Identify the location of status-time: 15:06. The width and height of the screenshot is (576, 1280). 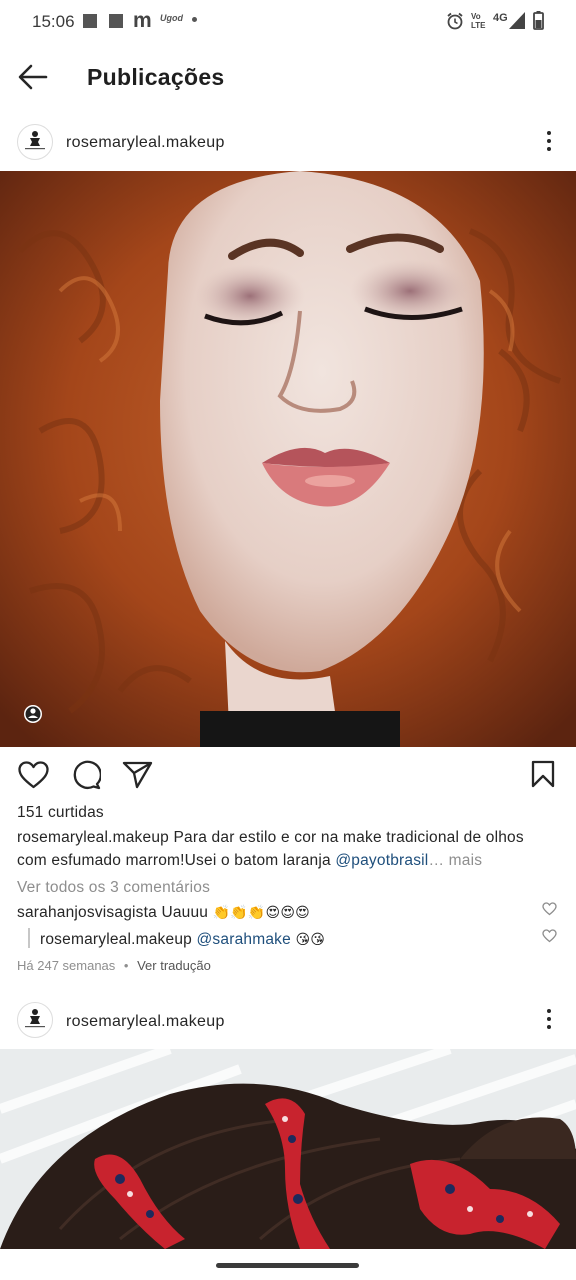
(53, 21).